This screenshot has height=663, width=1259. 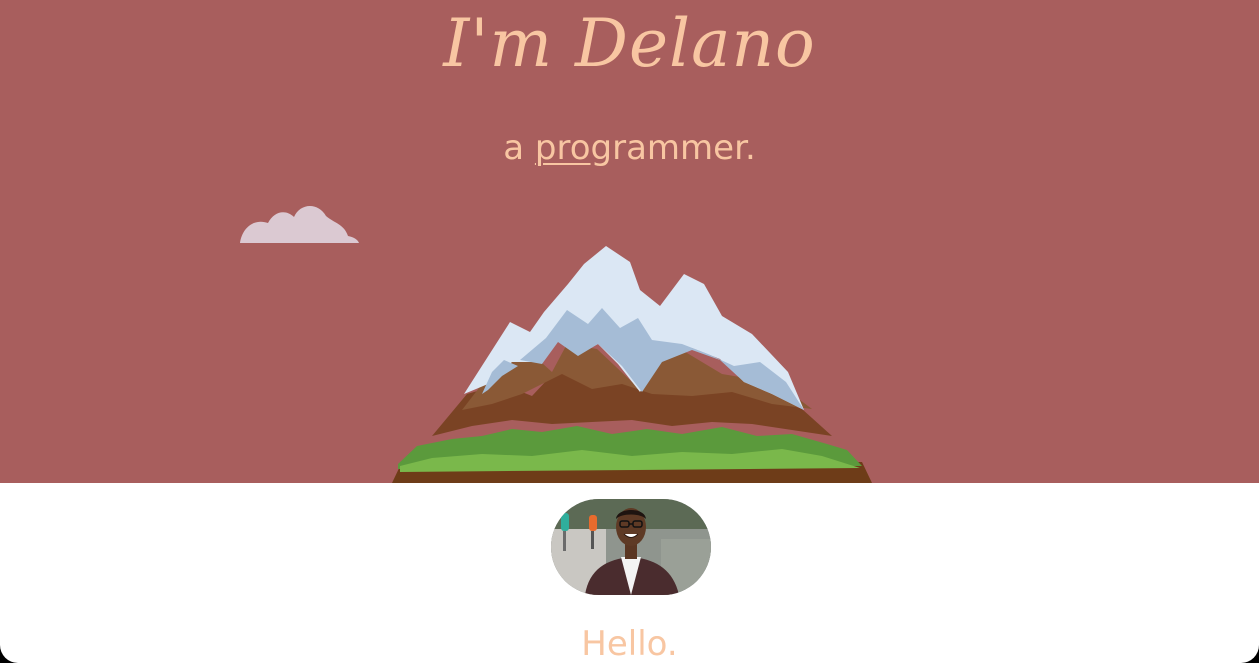 What do you see at coordinates (519, 148) in the screenshot?
I see `subtitle-prefix: a` at bounding box center [519, 148].